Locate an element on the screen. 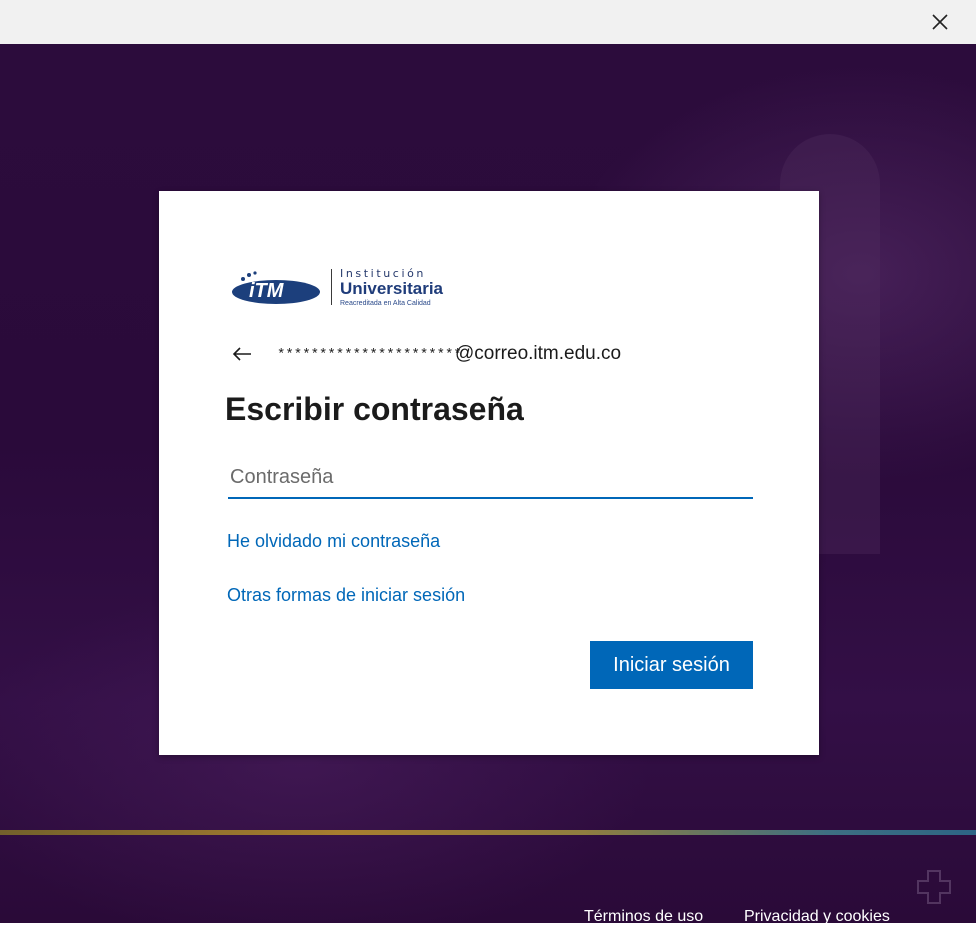  masked-username: ********************** is located at coordinates (369, 355).